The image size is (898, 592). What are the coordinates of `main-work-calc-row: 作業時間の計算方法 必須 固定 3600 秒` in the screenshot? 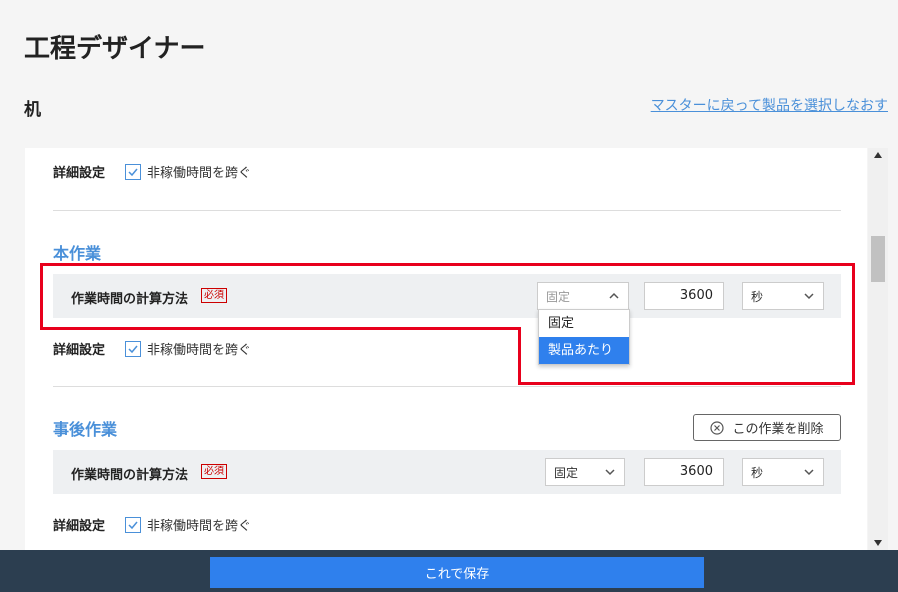 It's located at (447, 296).